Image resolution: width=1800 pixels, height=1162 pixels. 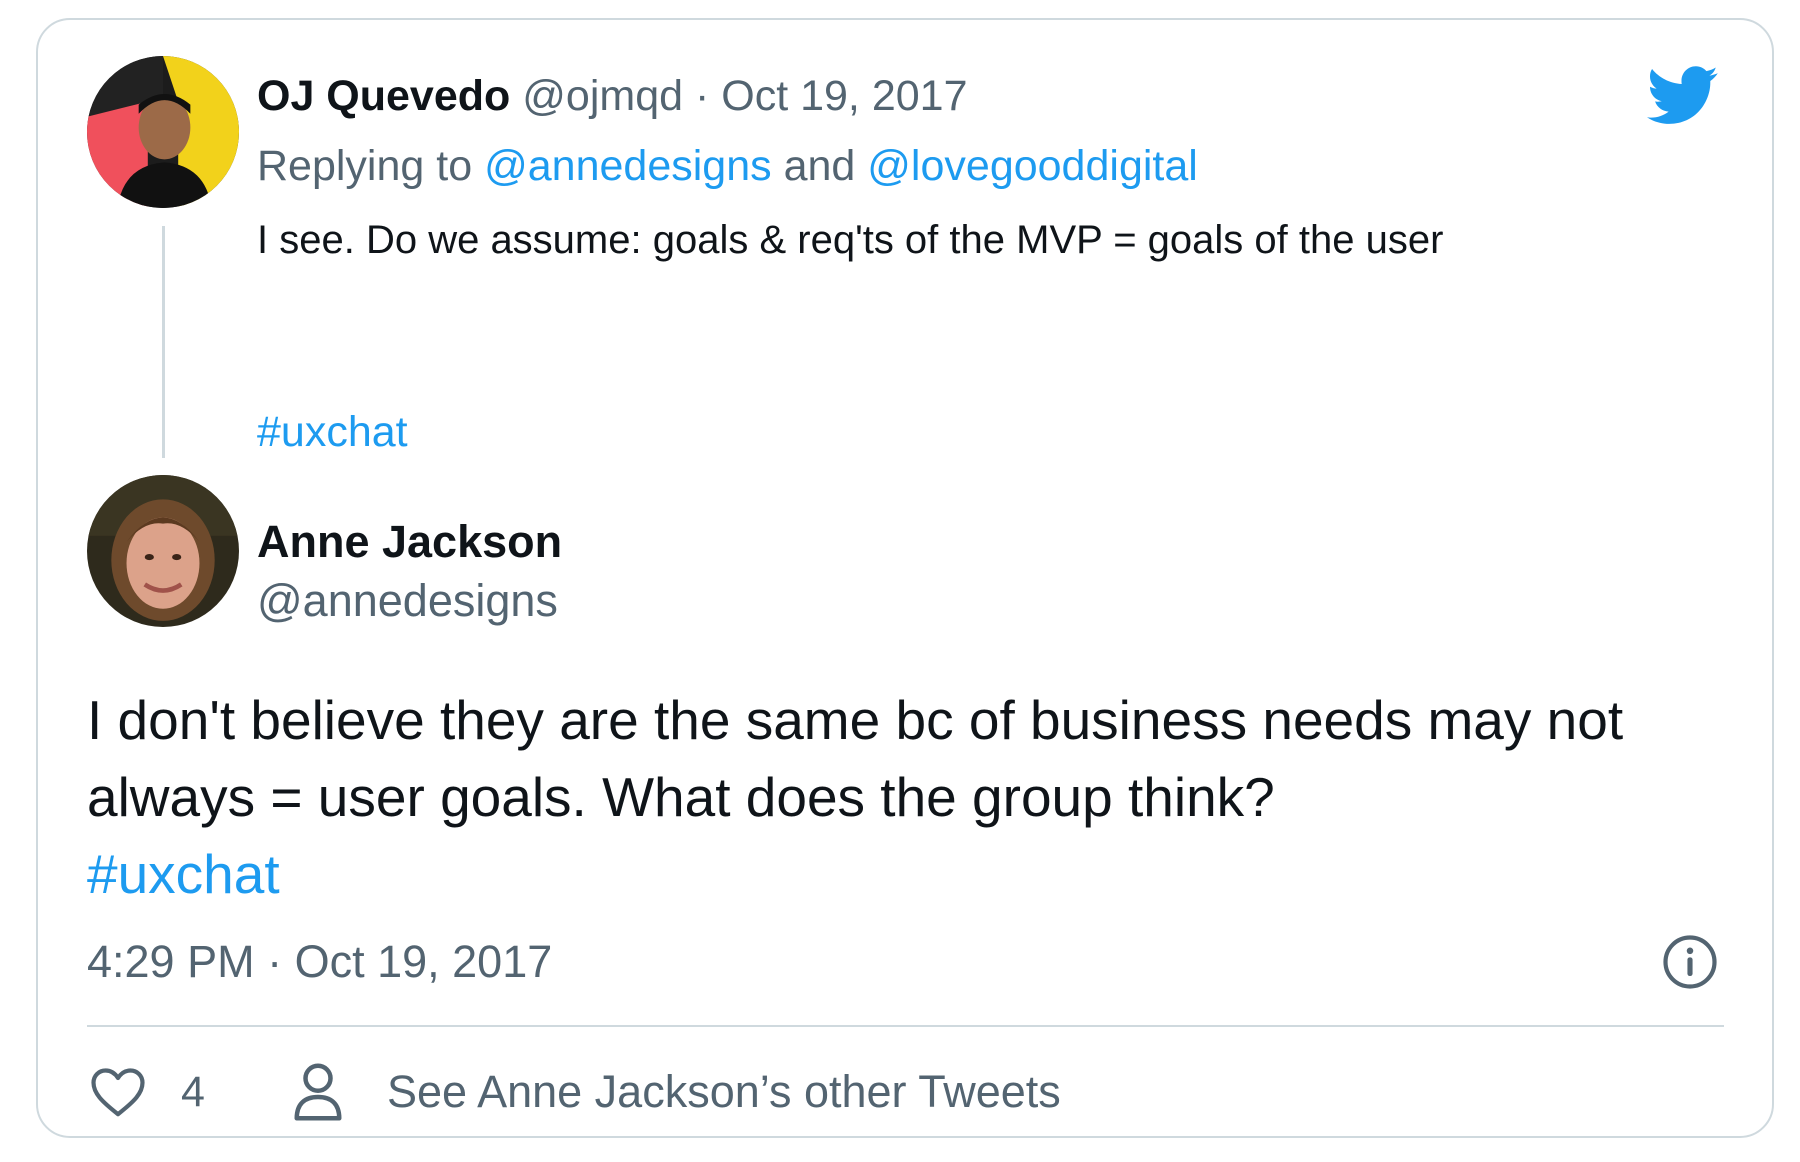 I want to click on avatar-oj-quevedo, so click(x=163, y=132).